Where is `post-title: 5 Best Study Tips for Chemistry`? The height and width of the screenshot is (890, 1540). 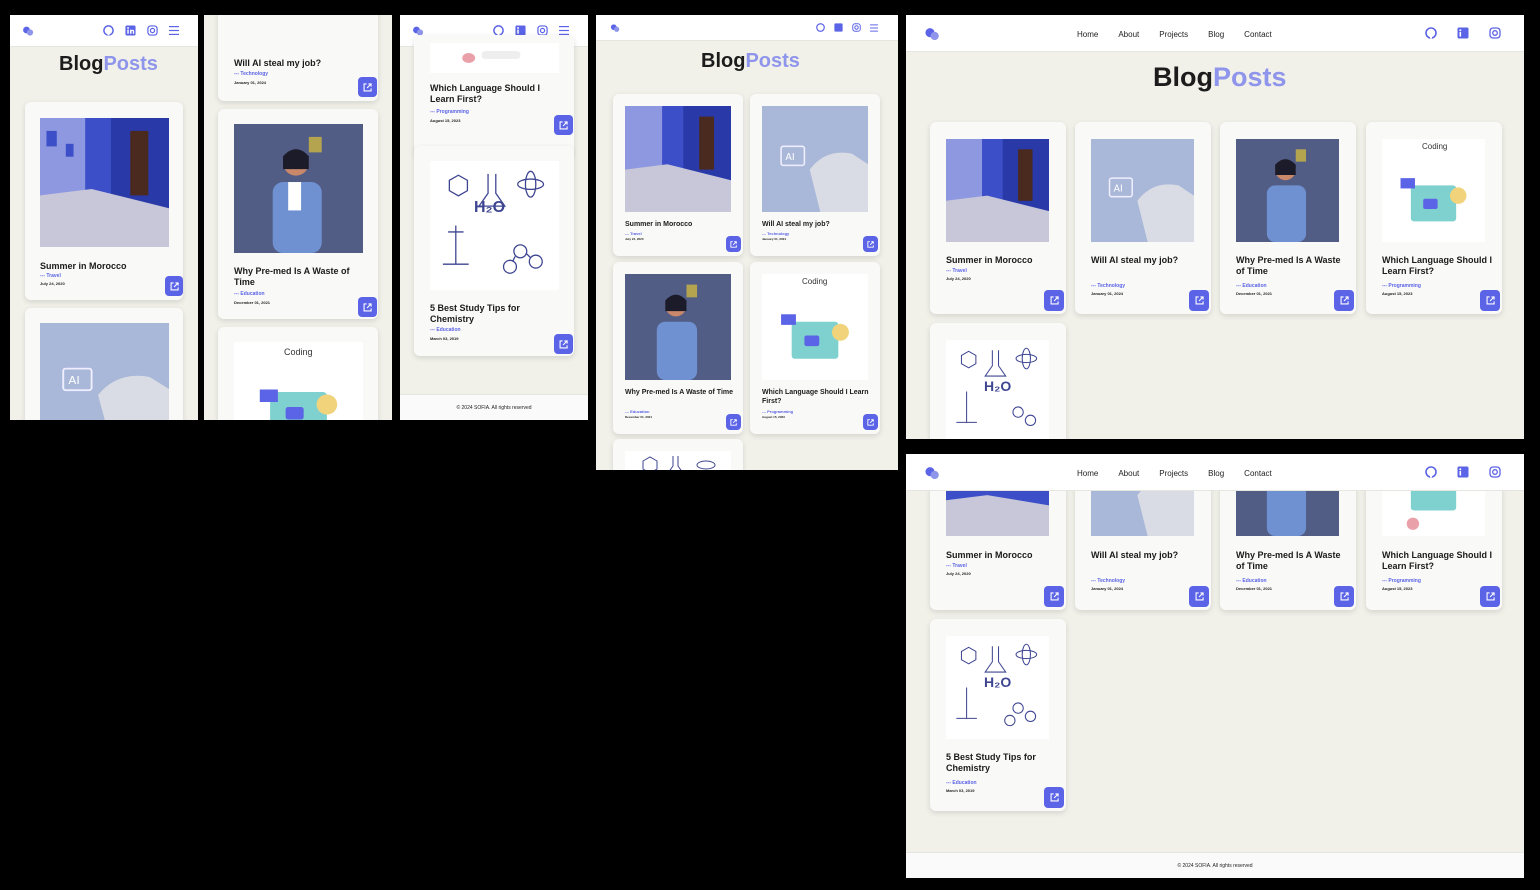 post-title: 5 Best Study Tips for Chemistry is located at coordinates (991, 762).